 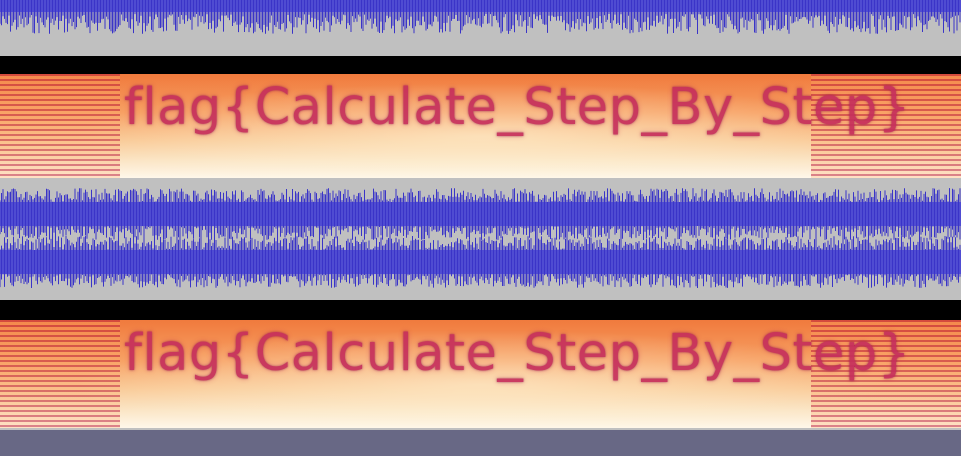 I want to click on waveform-track-top, so click(x=480, y=28).